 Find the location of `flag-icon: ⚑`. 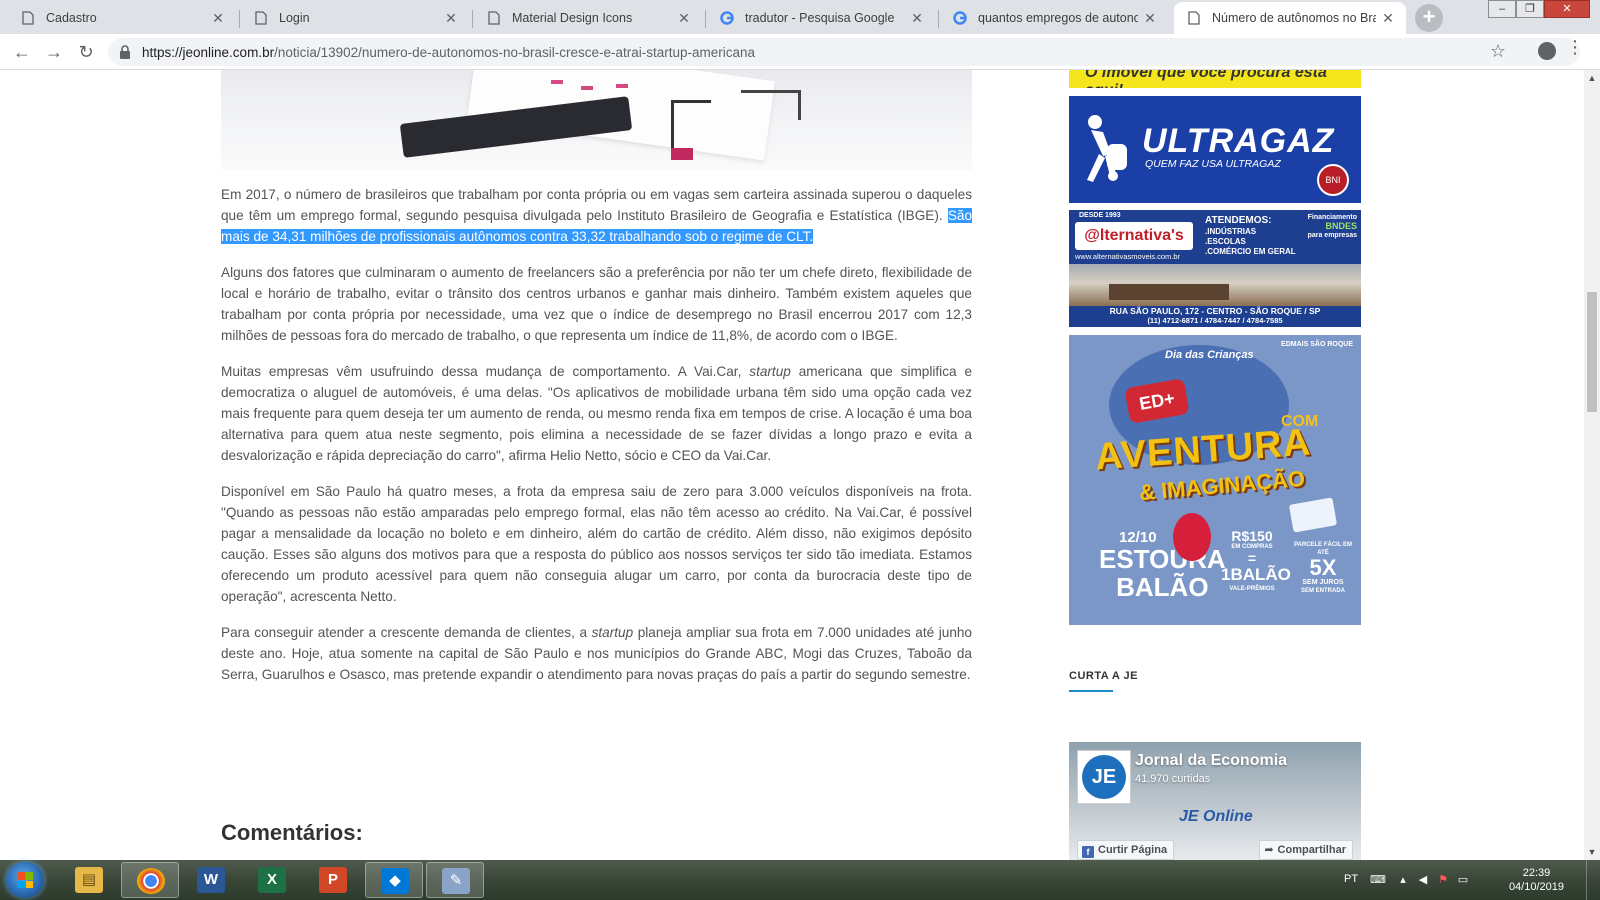

flag-icon: ⚑ is located at coordinates (1443, 880).